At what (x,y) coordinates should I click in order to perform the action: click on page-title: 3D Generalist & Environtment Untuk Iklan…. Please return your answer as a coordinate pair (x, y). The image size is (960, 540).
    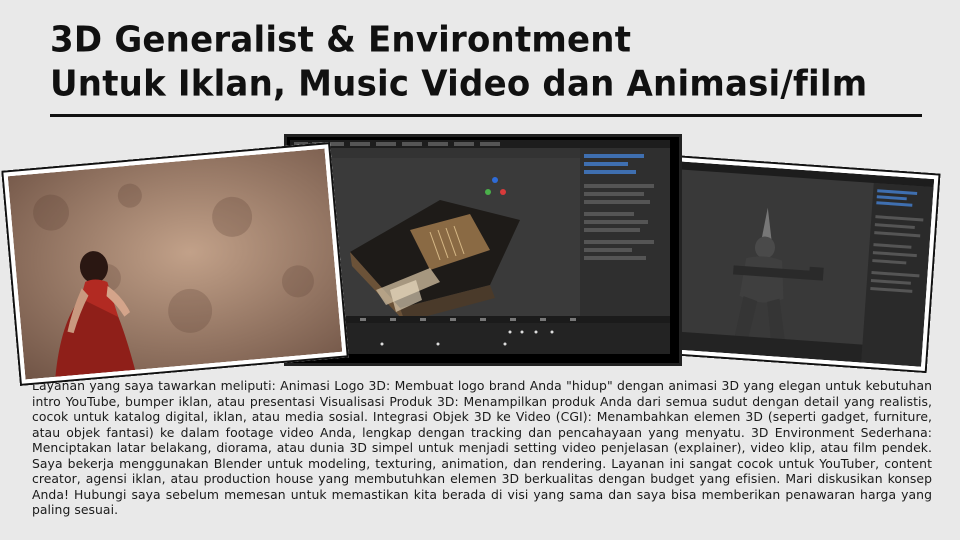
    Looking at the image, I should click on (490, 62).